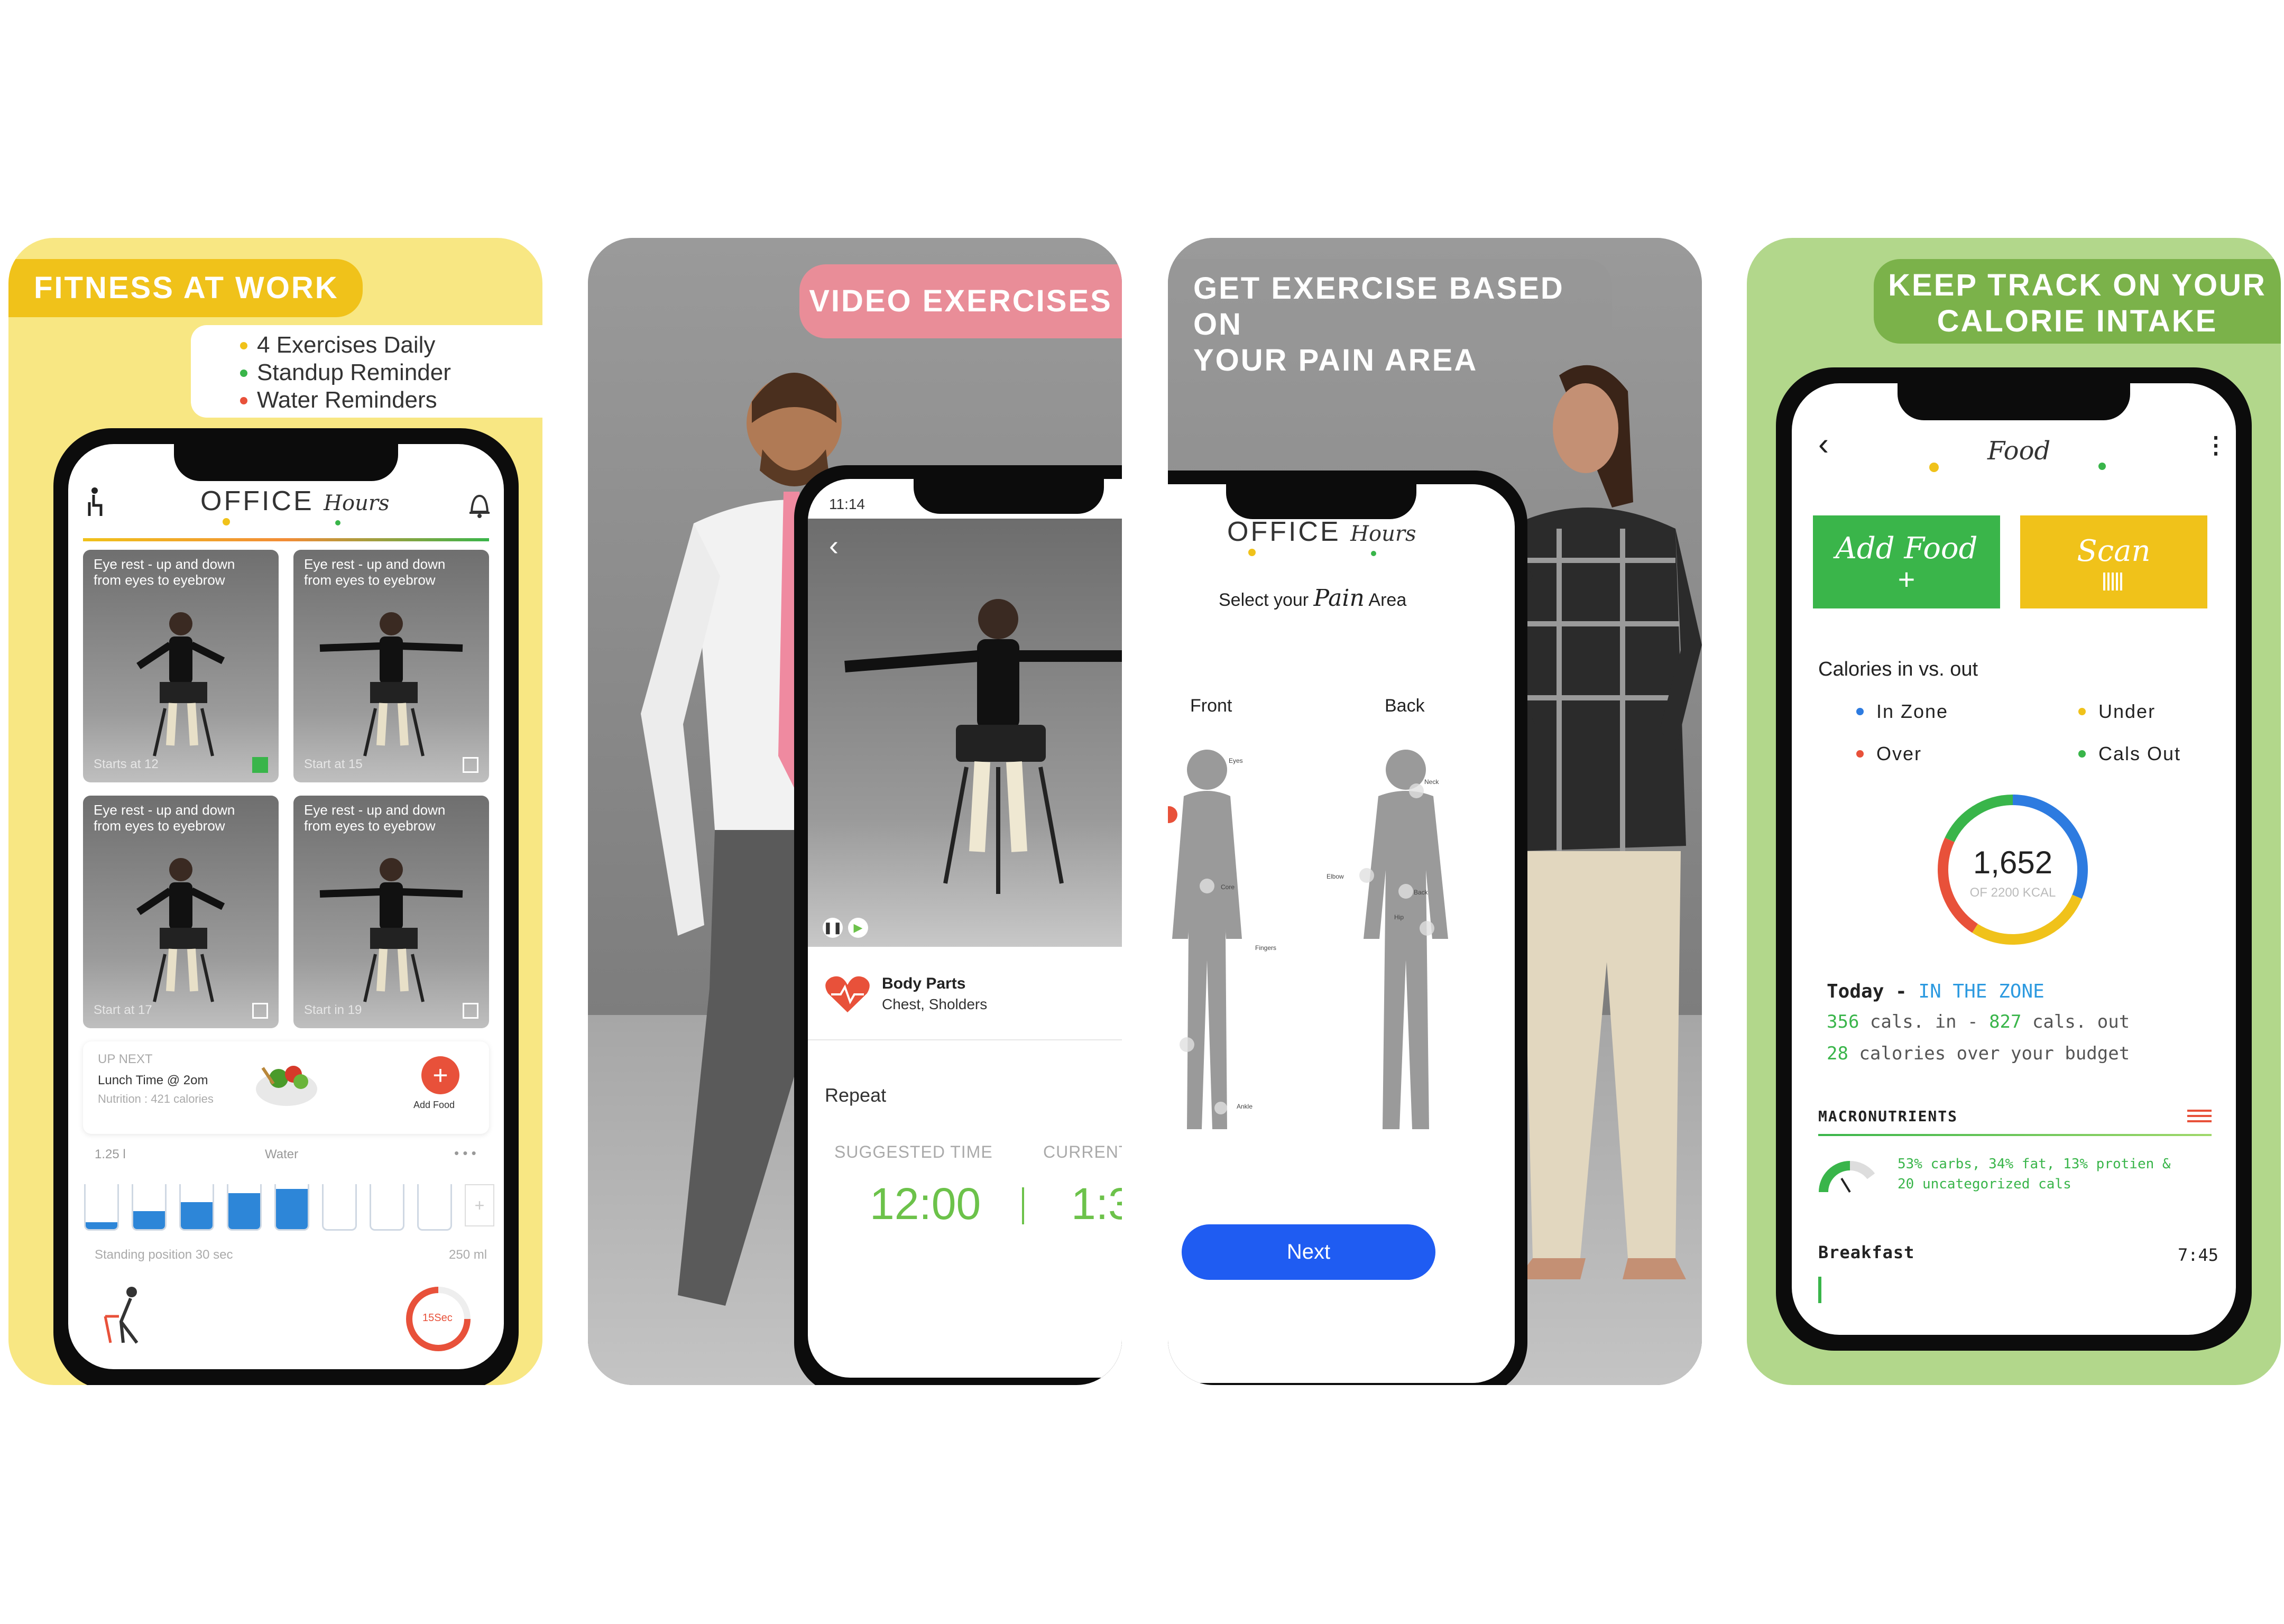 This screenshot has height=1624, width=2284. What do you see at coordinates (465, 1153) in the screenshot?
I see `more-options-icon: • • •` at bounding box center [465, 1153].